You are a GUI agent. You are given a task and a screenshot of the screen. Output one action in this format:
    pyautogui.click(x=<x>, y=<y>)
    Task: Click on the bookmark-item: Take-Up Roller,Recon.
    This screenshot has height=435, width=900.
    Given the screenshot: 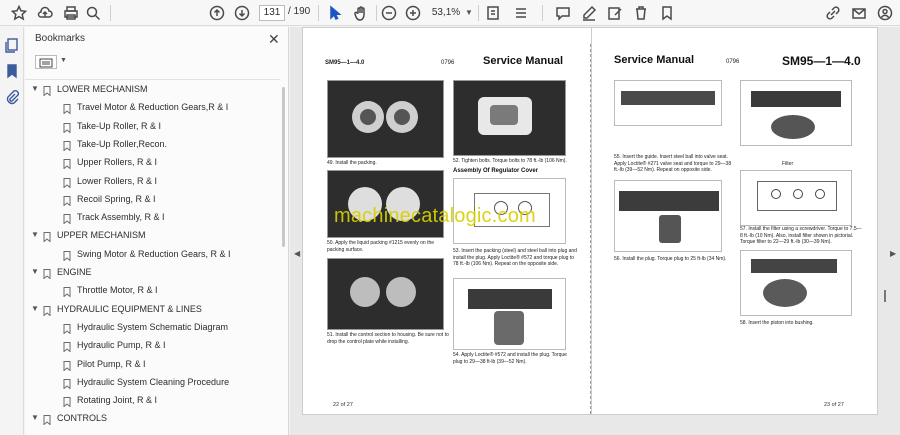 What is the action you would take?
    pyautogui.click(x=152, y=144)
    